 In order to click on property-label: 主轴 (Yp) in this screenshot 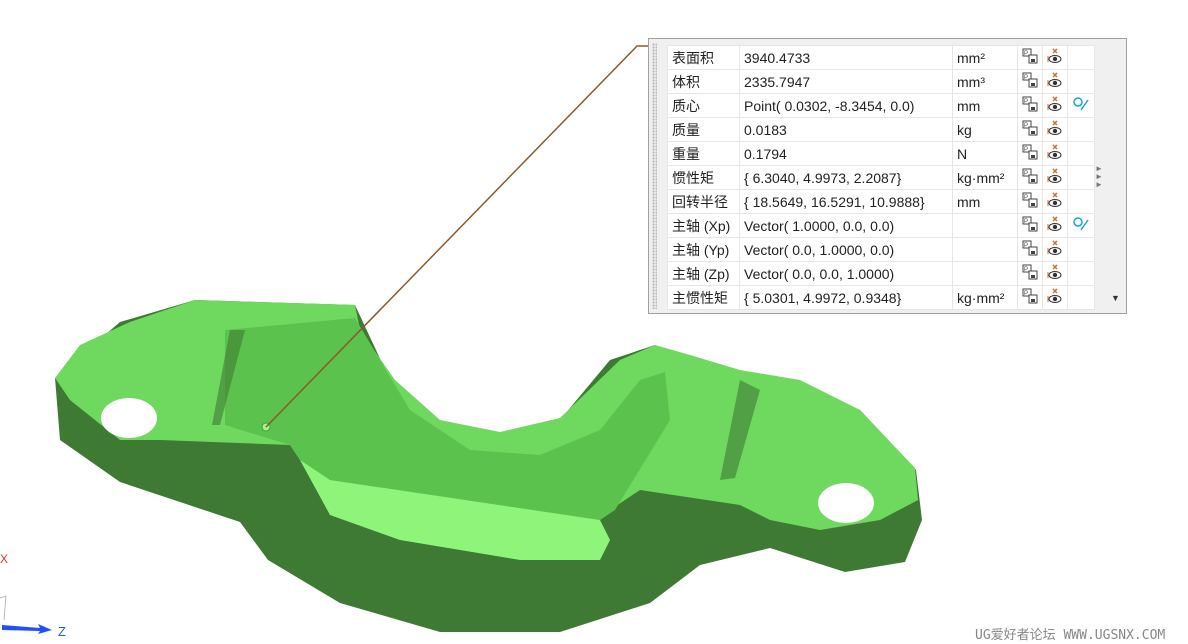, I will do `click(703, 249)`.